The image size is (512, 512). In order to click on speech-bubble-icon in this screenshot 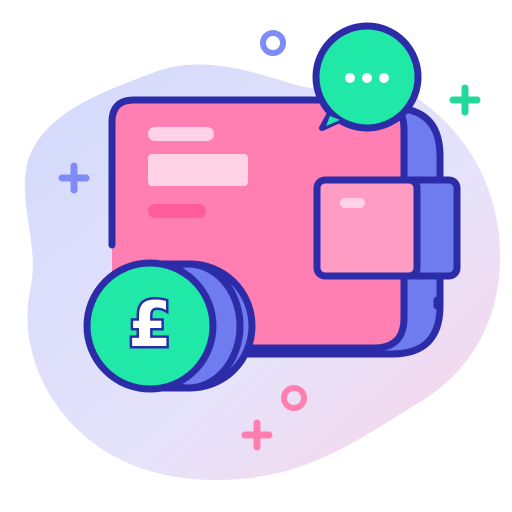, I will do `click(367, 77)`.